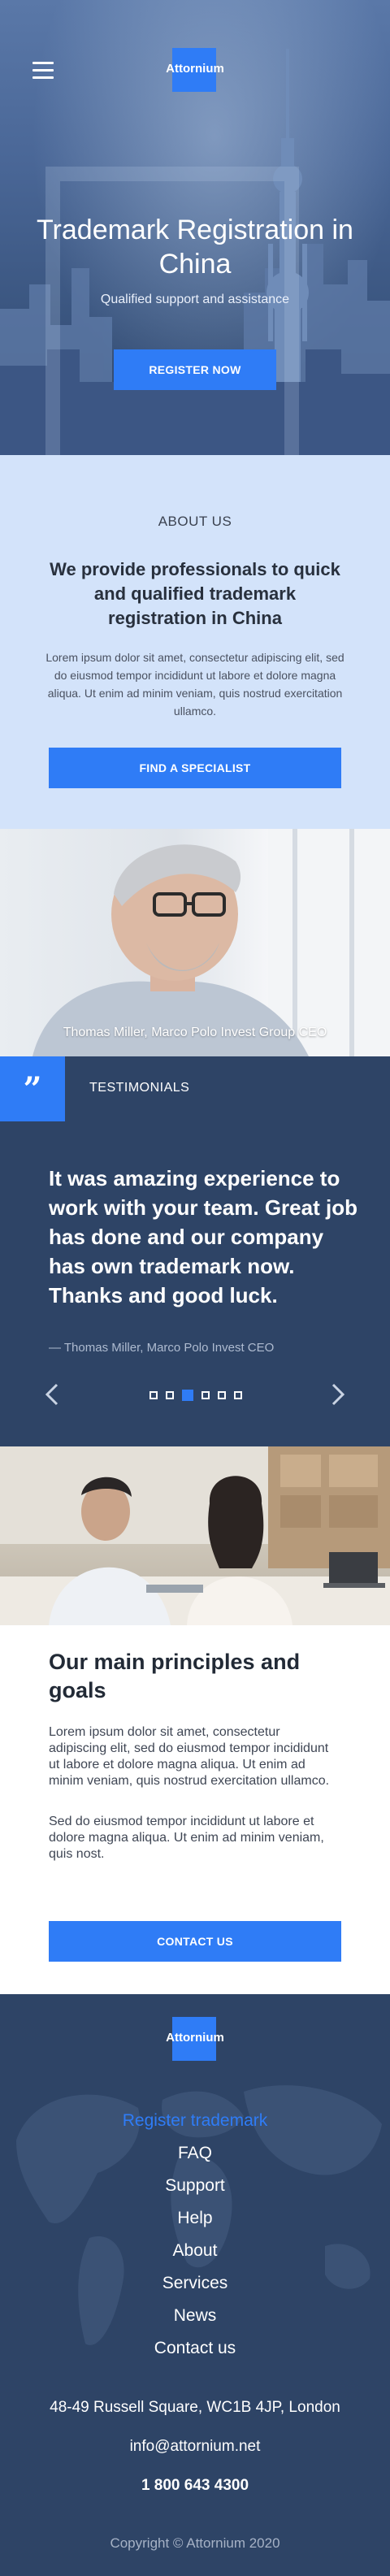 This screenshot has width=390, height=2576. Describe the element at coordinates (195, 2251) in the screenshot. I see `footer-link-about: About` at that location.